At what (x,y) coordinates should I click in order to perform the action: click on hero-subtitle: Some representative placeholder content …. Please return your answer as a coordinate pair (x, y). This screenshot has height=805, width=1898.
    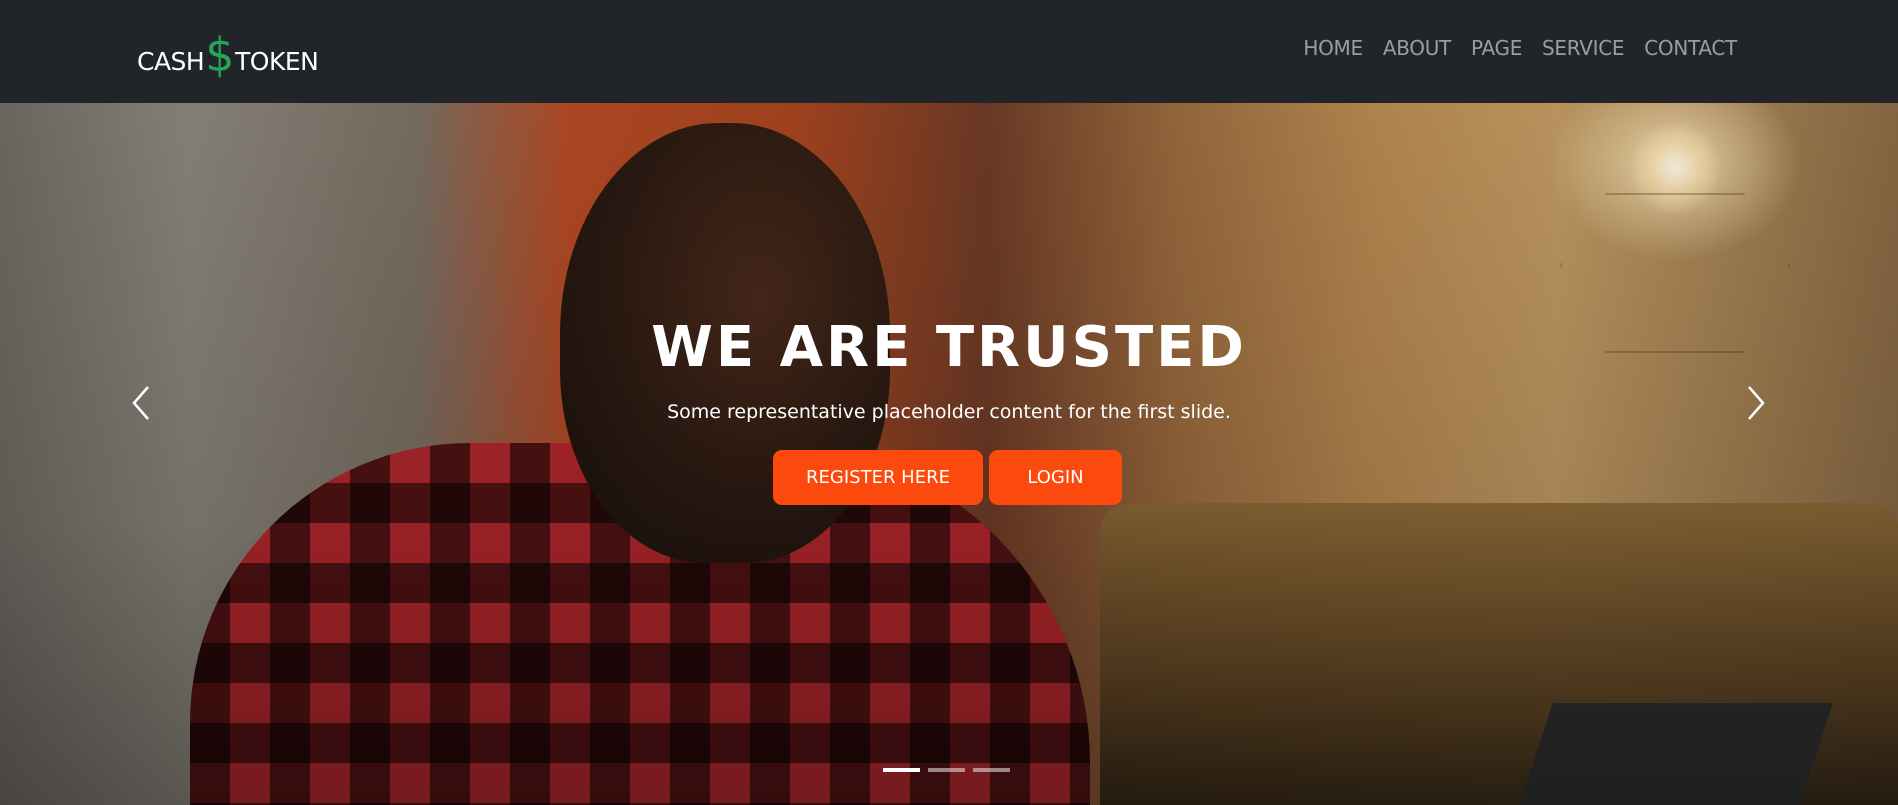
    Looking at the image, I should click on (949, 412).